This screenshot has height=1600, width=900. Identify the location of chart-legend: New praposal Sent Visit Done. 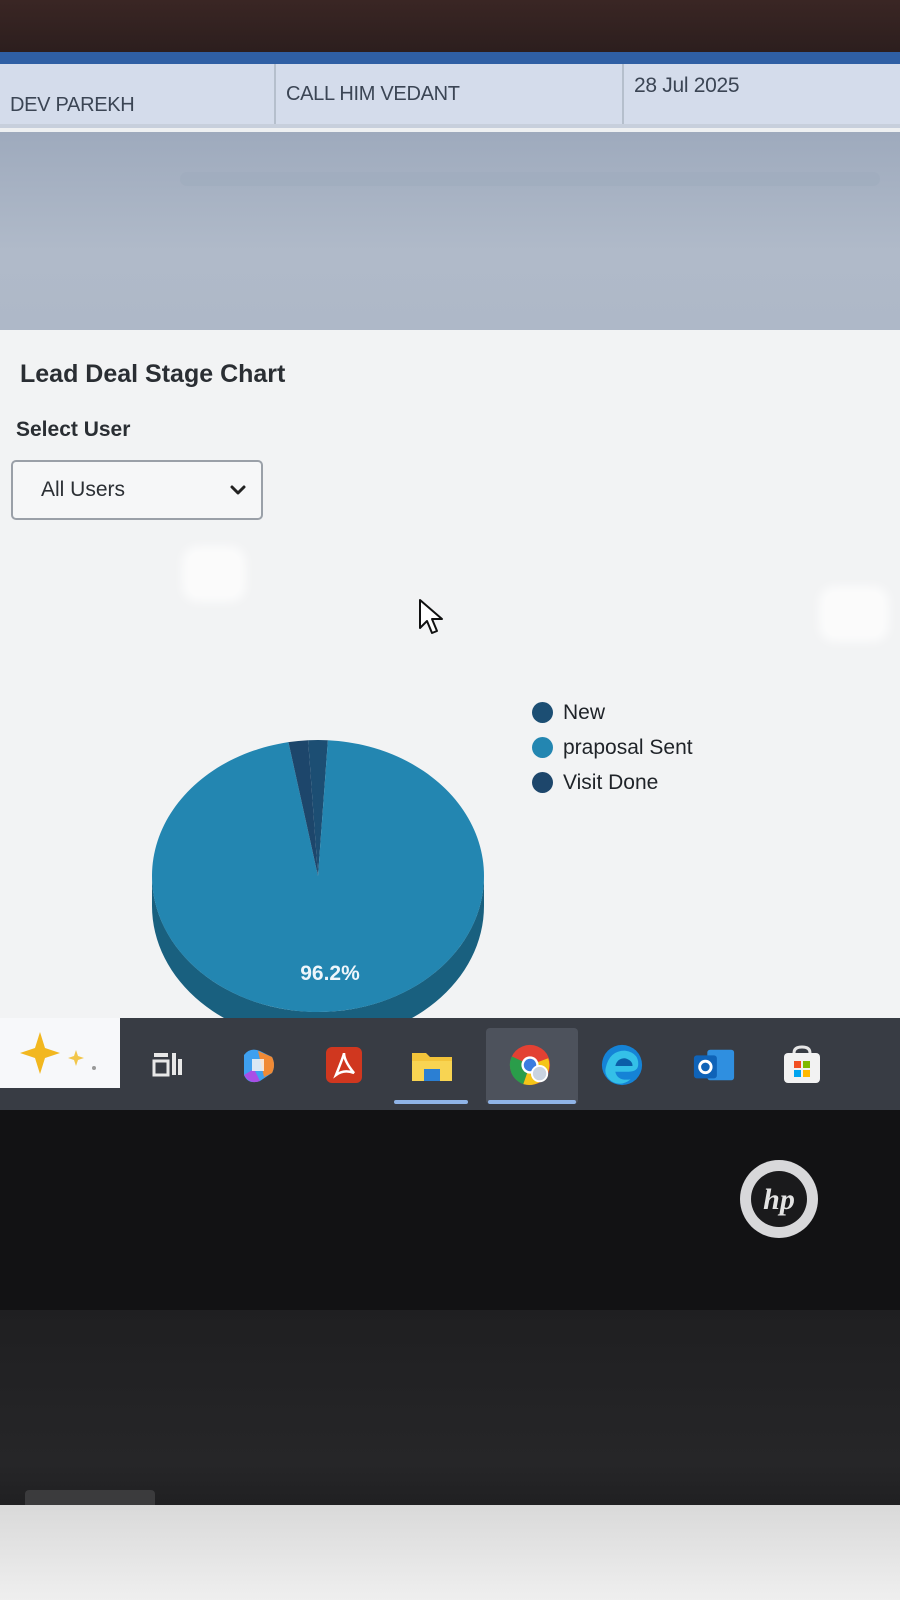
(612, 747).